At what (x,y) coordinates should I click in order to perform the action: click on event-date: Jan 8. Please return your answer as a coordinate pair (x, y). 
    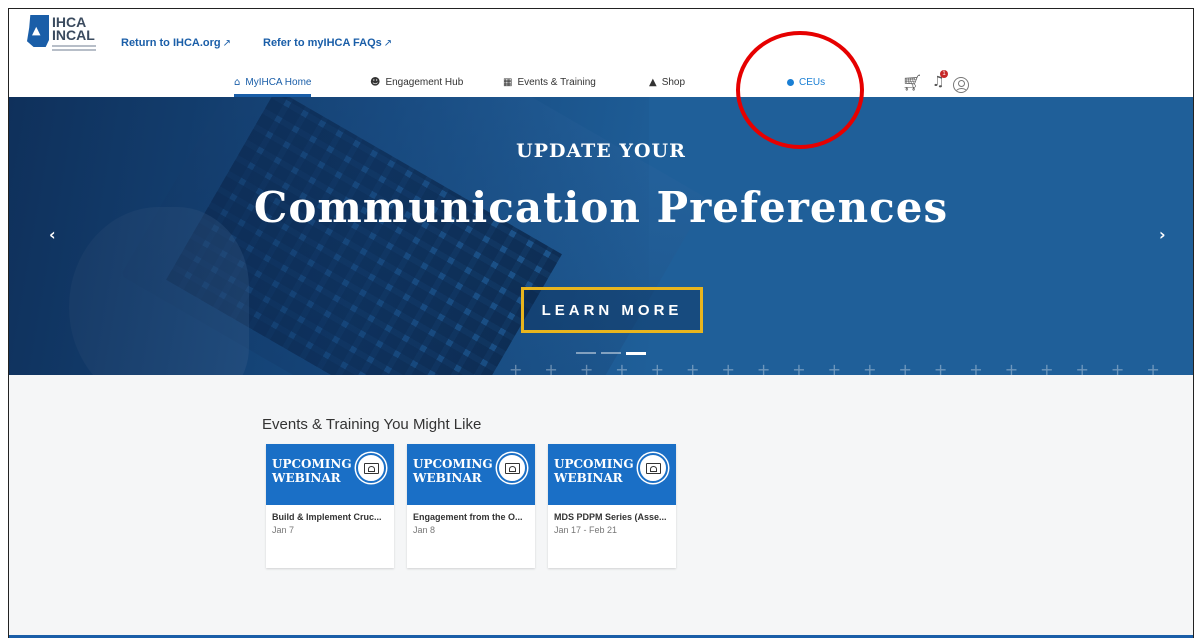
    Looking at the image, I should click on (424, 530).